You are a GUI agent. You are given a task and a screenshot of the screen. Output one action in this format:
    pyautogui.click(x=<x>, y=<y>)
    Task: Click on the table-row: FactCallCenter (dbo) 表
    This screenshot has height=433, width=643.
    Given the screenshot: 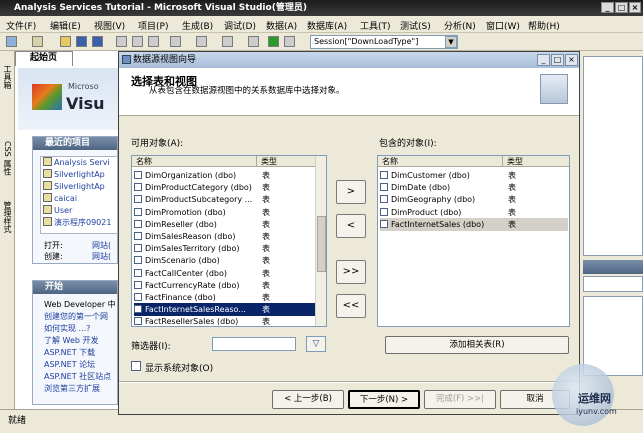 What is the action you would take?
    pyautogui.click(x=224, y=273)
    